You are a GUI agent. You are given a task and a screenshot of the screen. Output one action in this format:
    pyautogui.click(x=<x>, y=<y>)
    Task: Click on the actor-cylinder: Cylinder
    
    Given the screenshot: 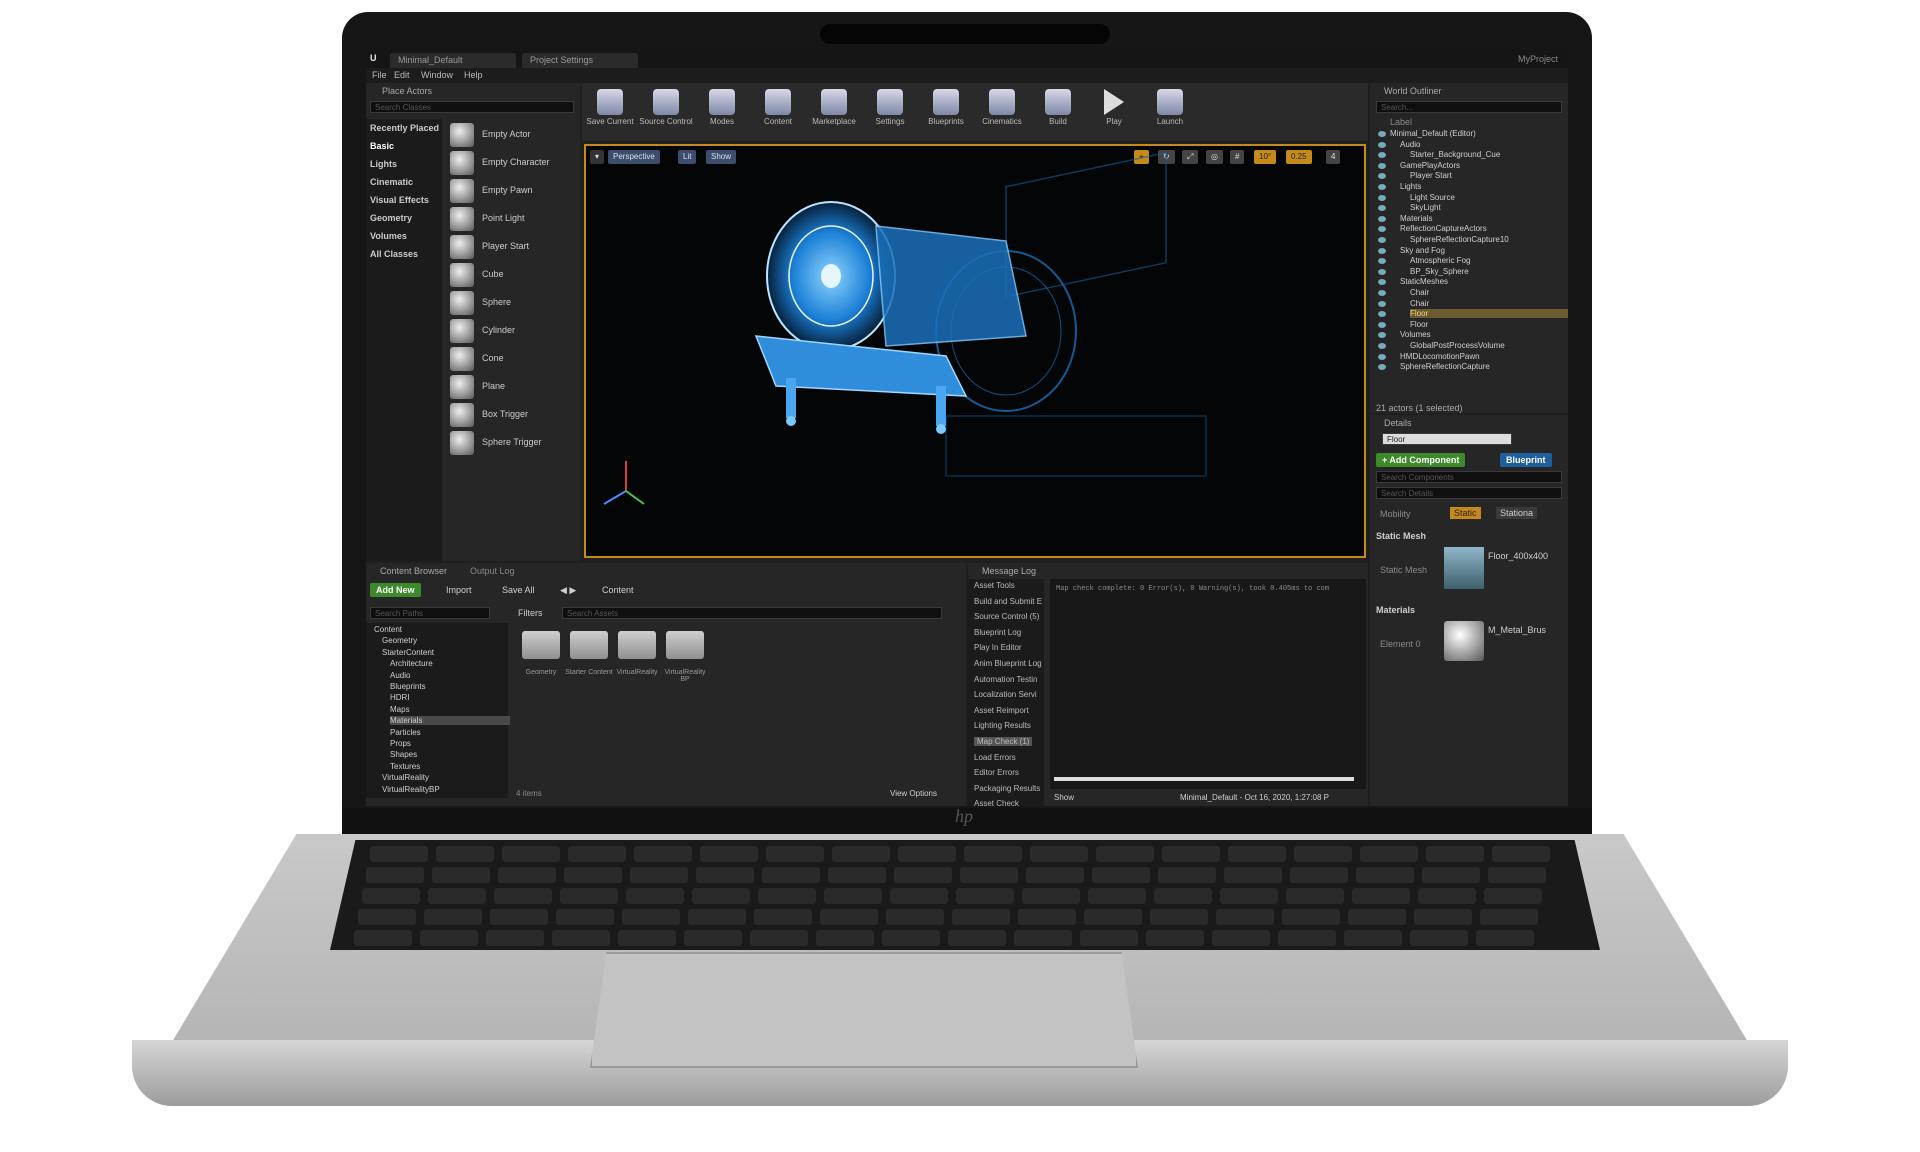 What is the action you would take?
    pyautogui.click(x=506, y=331)
    